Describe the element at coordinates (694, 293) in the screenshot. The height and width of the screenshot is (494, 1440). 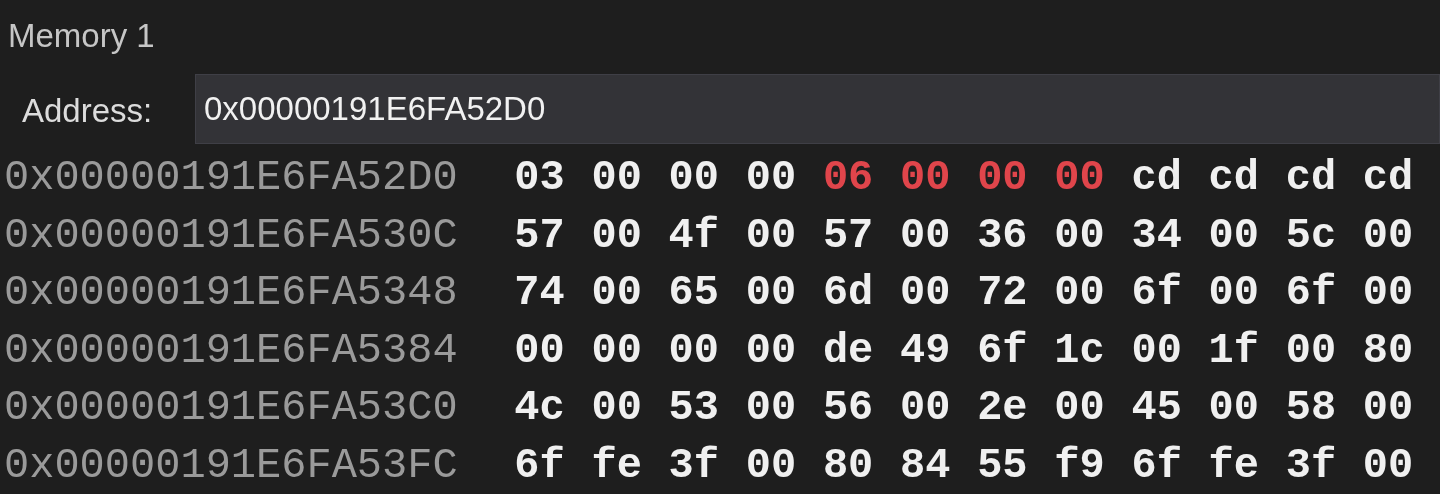
I see `byte-value: 65` at that location.